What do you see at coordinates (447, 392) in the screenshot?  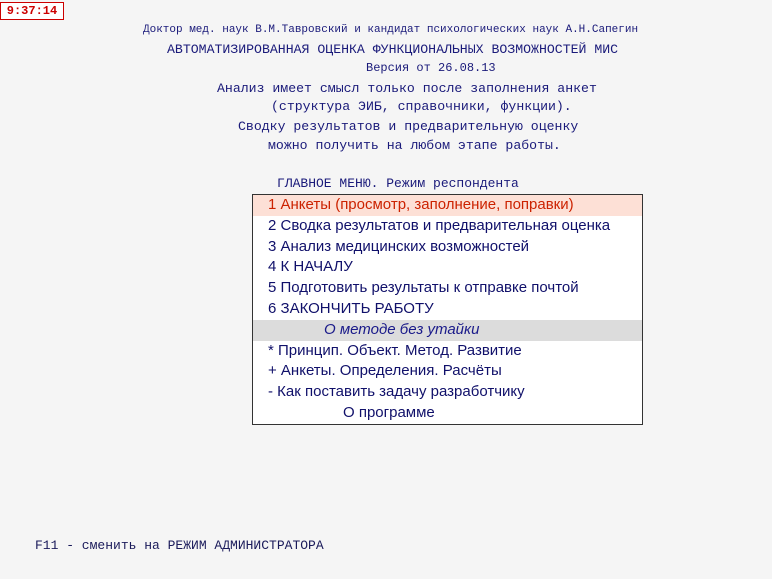 I see `menu-item-task-howto: - Как поставить задачу разработчику` at bounding box center [447, 392].